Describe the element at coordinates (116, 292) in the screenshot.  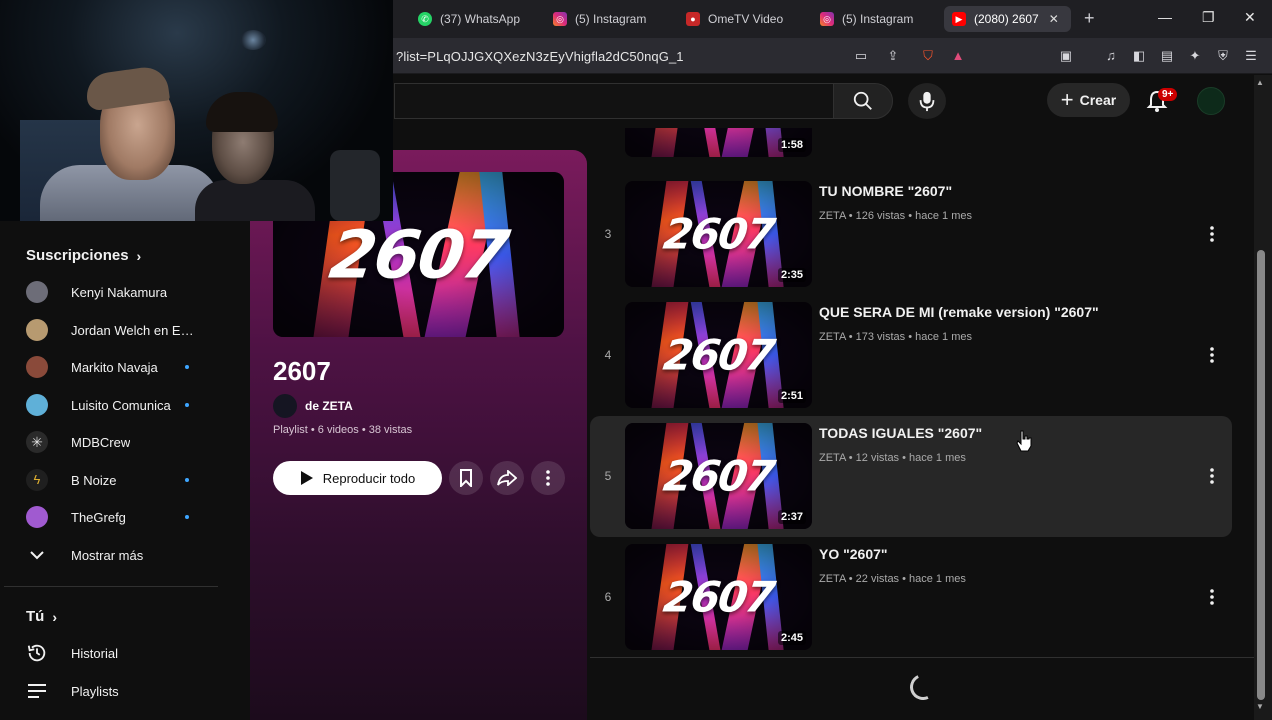
I see `sidebar-item-subscription: Kenyi Nakamura` at that location.